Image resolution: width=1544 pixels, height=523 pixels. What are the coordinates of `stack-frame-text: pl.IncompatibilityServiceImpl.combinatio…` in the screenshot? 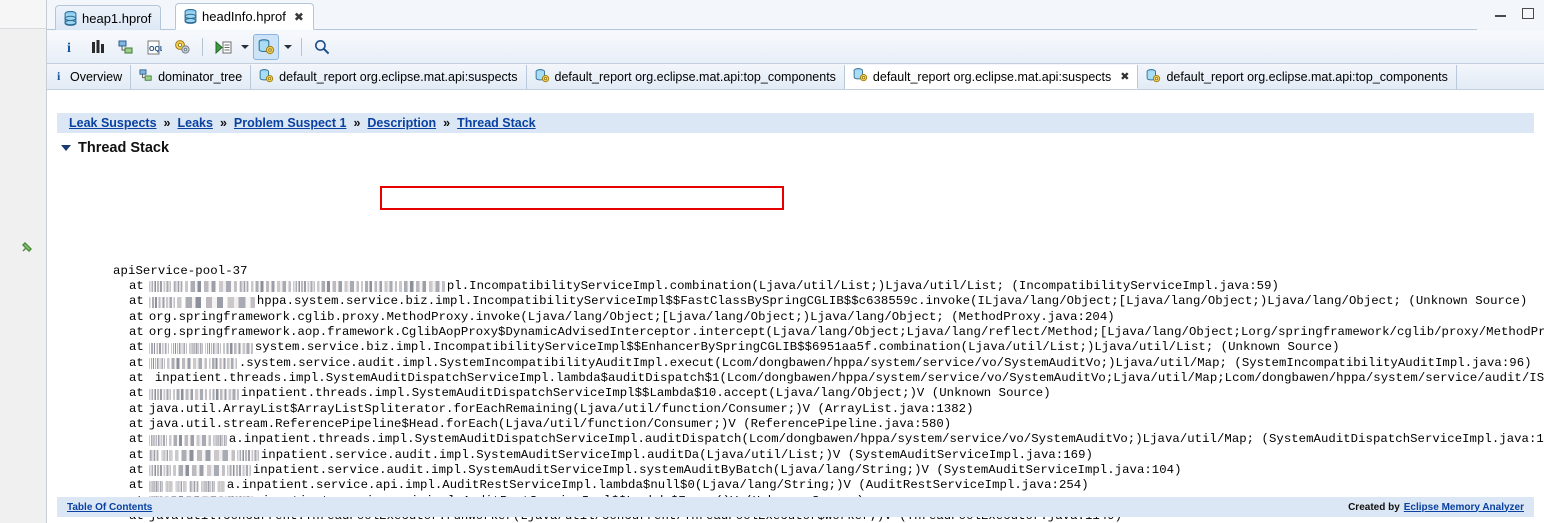 It's located at (862, 286).